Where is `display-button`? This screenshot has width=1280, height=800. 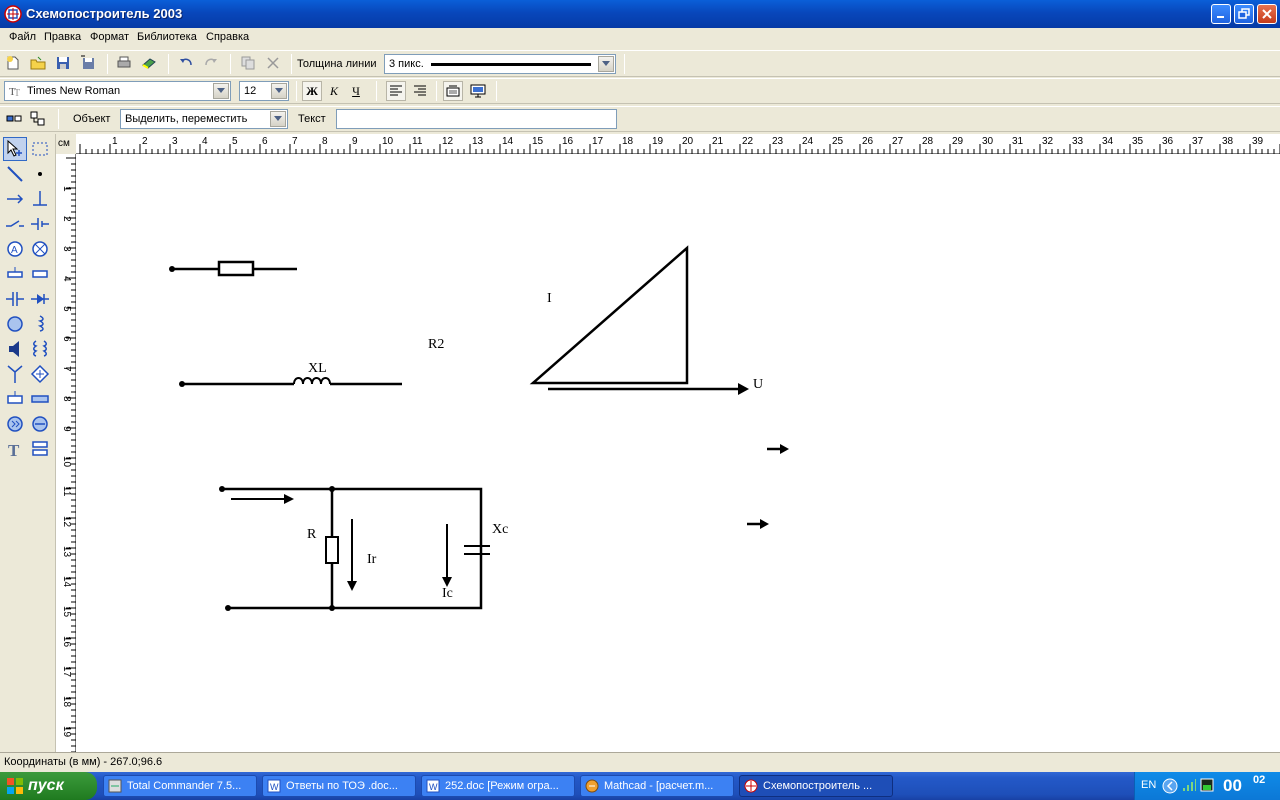
display-button is located at coordinates (478, 91).